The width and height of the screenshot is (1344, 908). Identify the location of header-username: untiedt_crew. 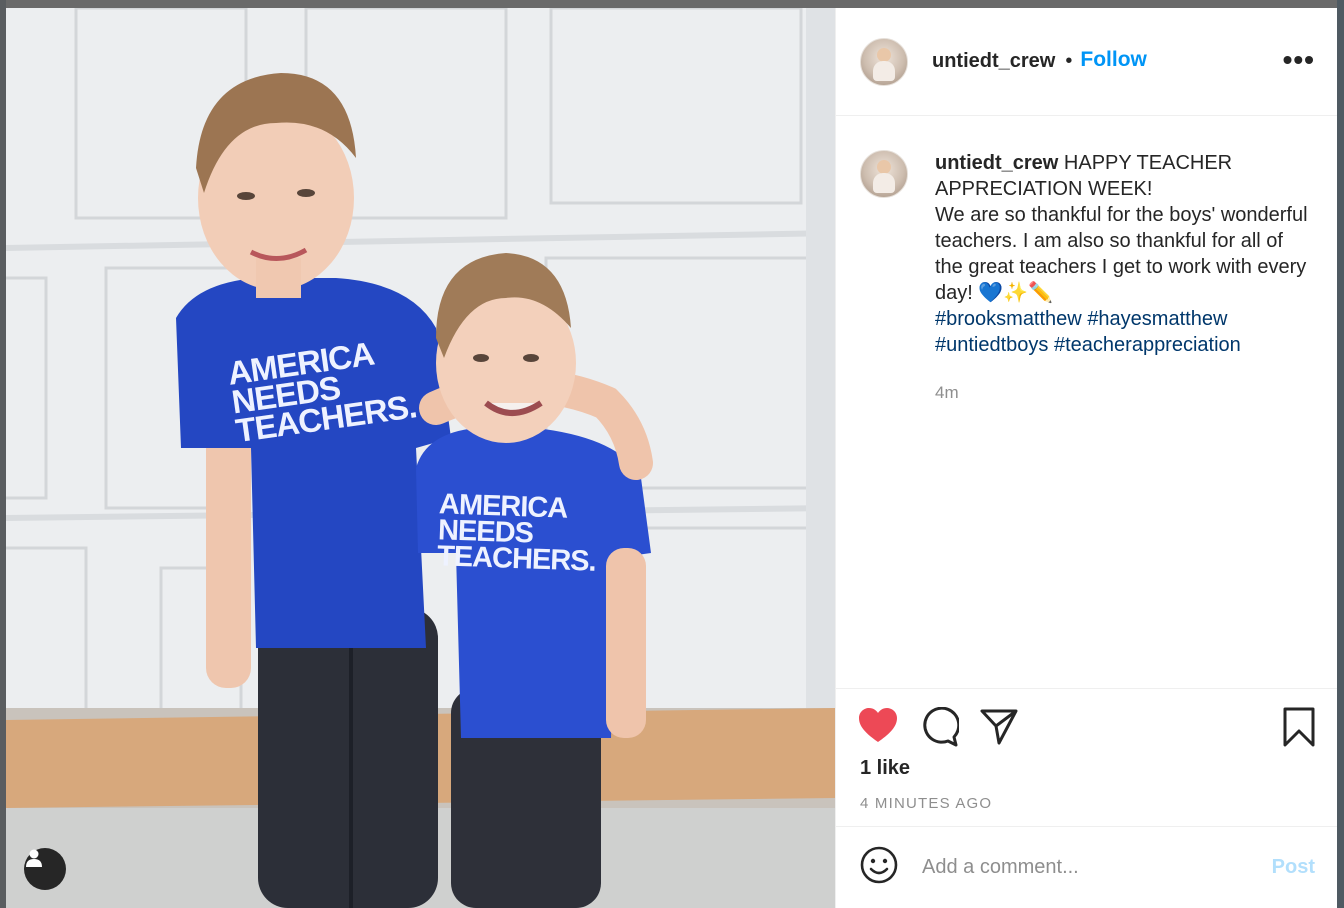
(993, 61).